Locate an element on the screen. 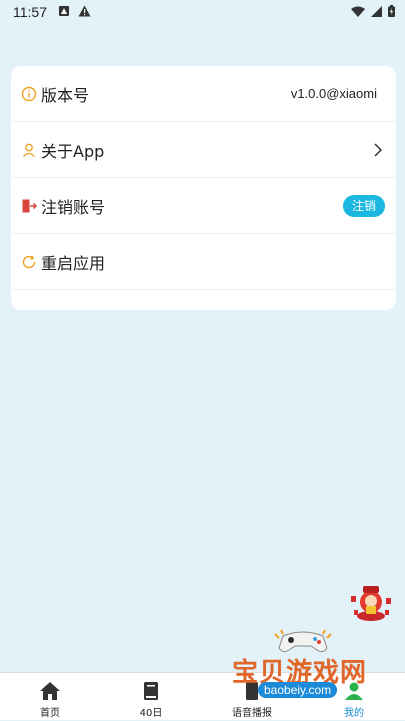 The image size is (405, 721). floating-mascot-icon is located at coordinates (371, 602).